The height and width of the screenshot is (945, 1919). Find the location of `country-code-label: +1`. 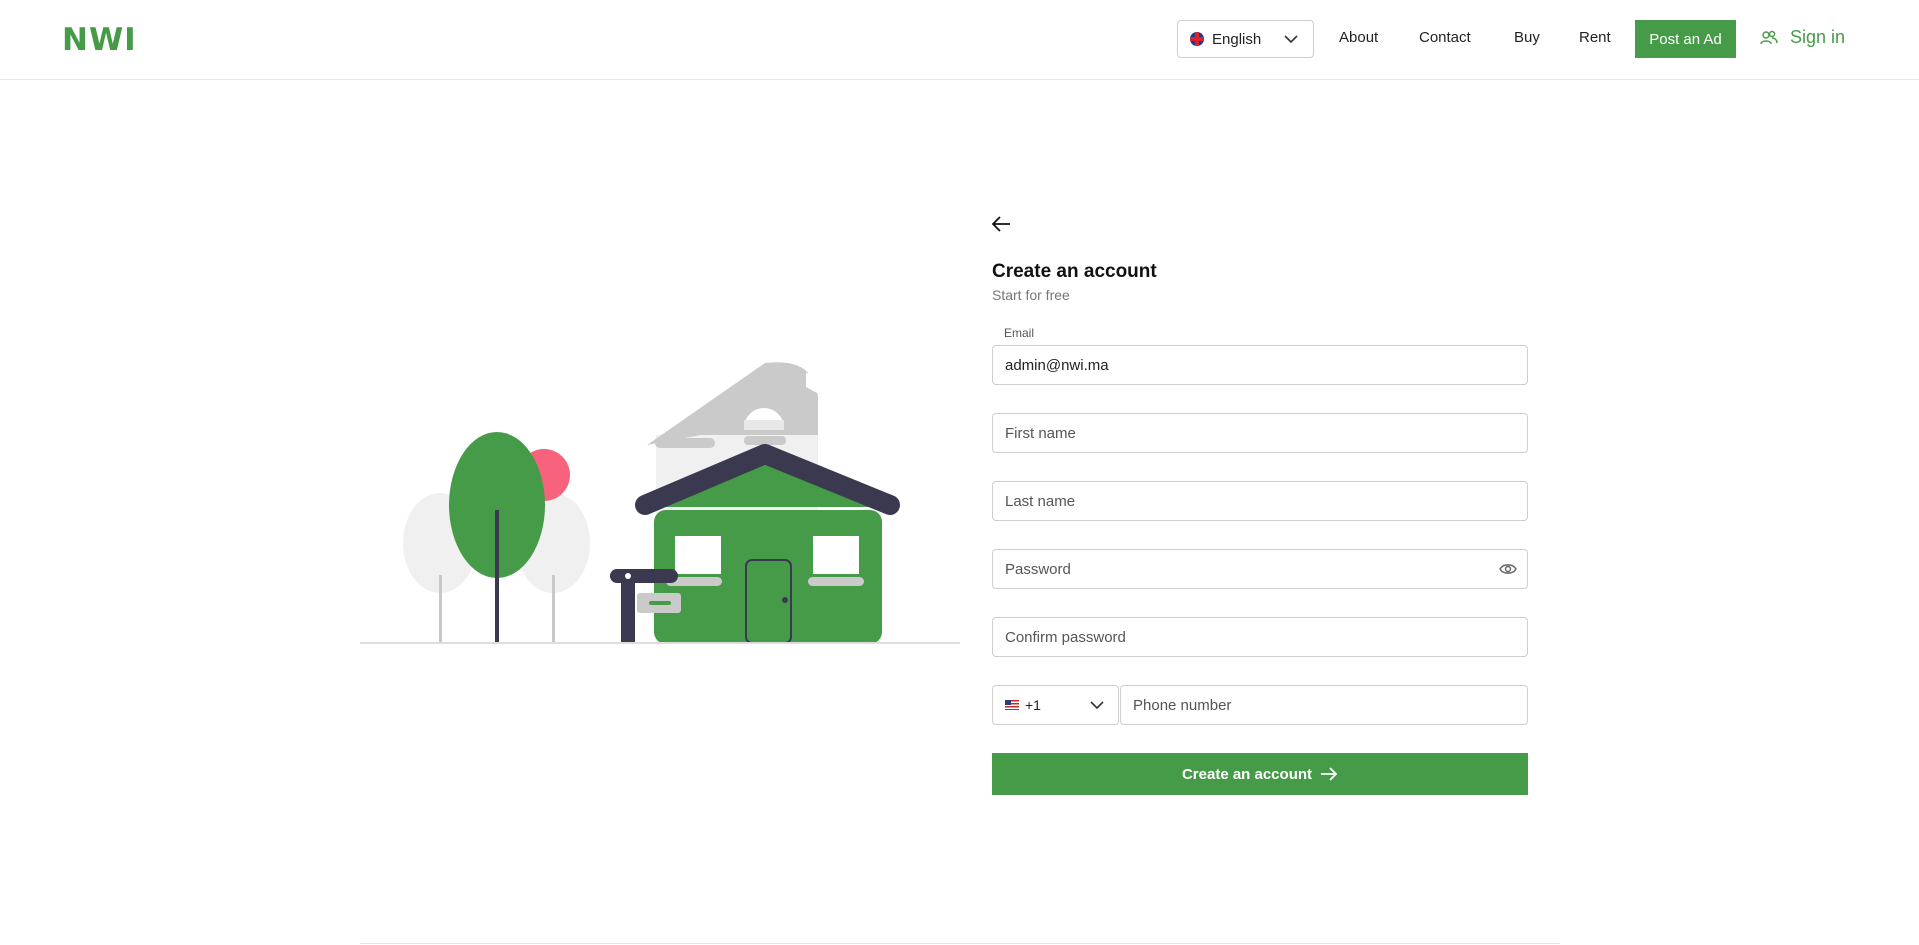

country-code-label: +1 is located at coordinates (1033, 705).